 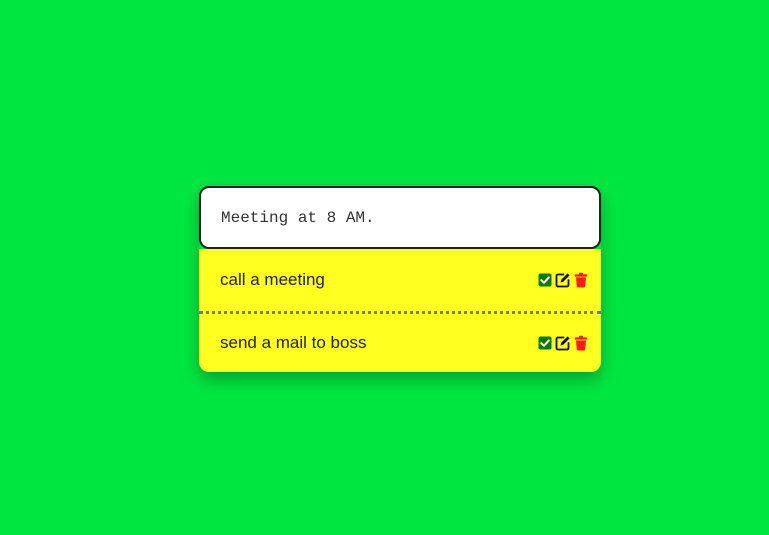 I want to click on todo-input, so click(x=400, y=217).